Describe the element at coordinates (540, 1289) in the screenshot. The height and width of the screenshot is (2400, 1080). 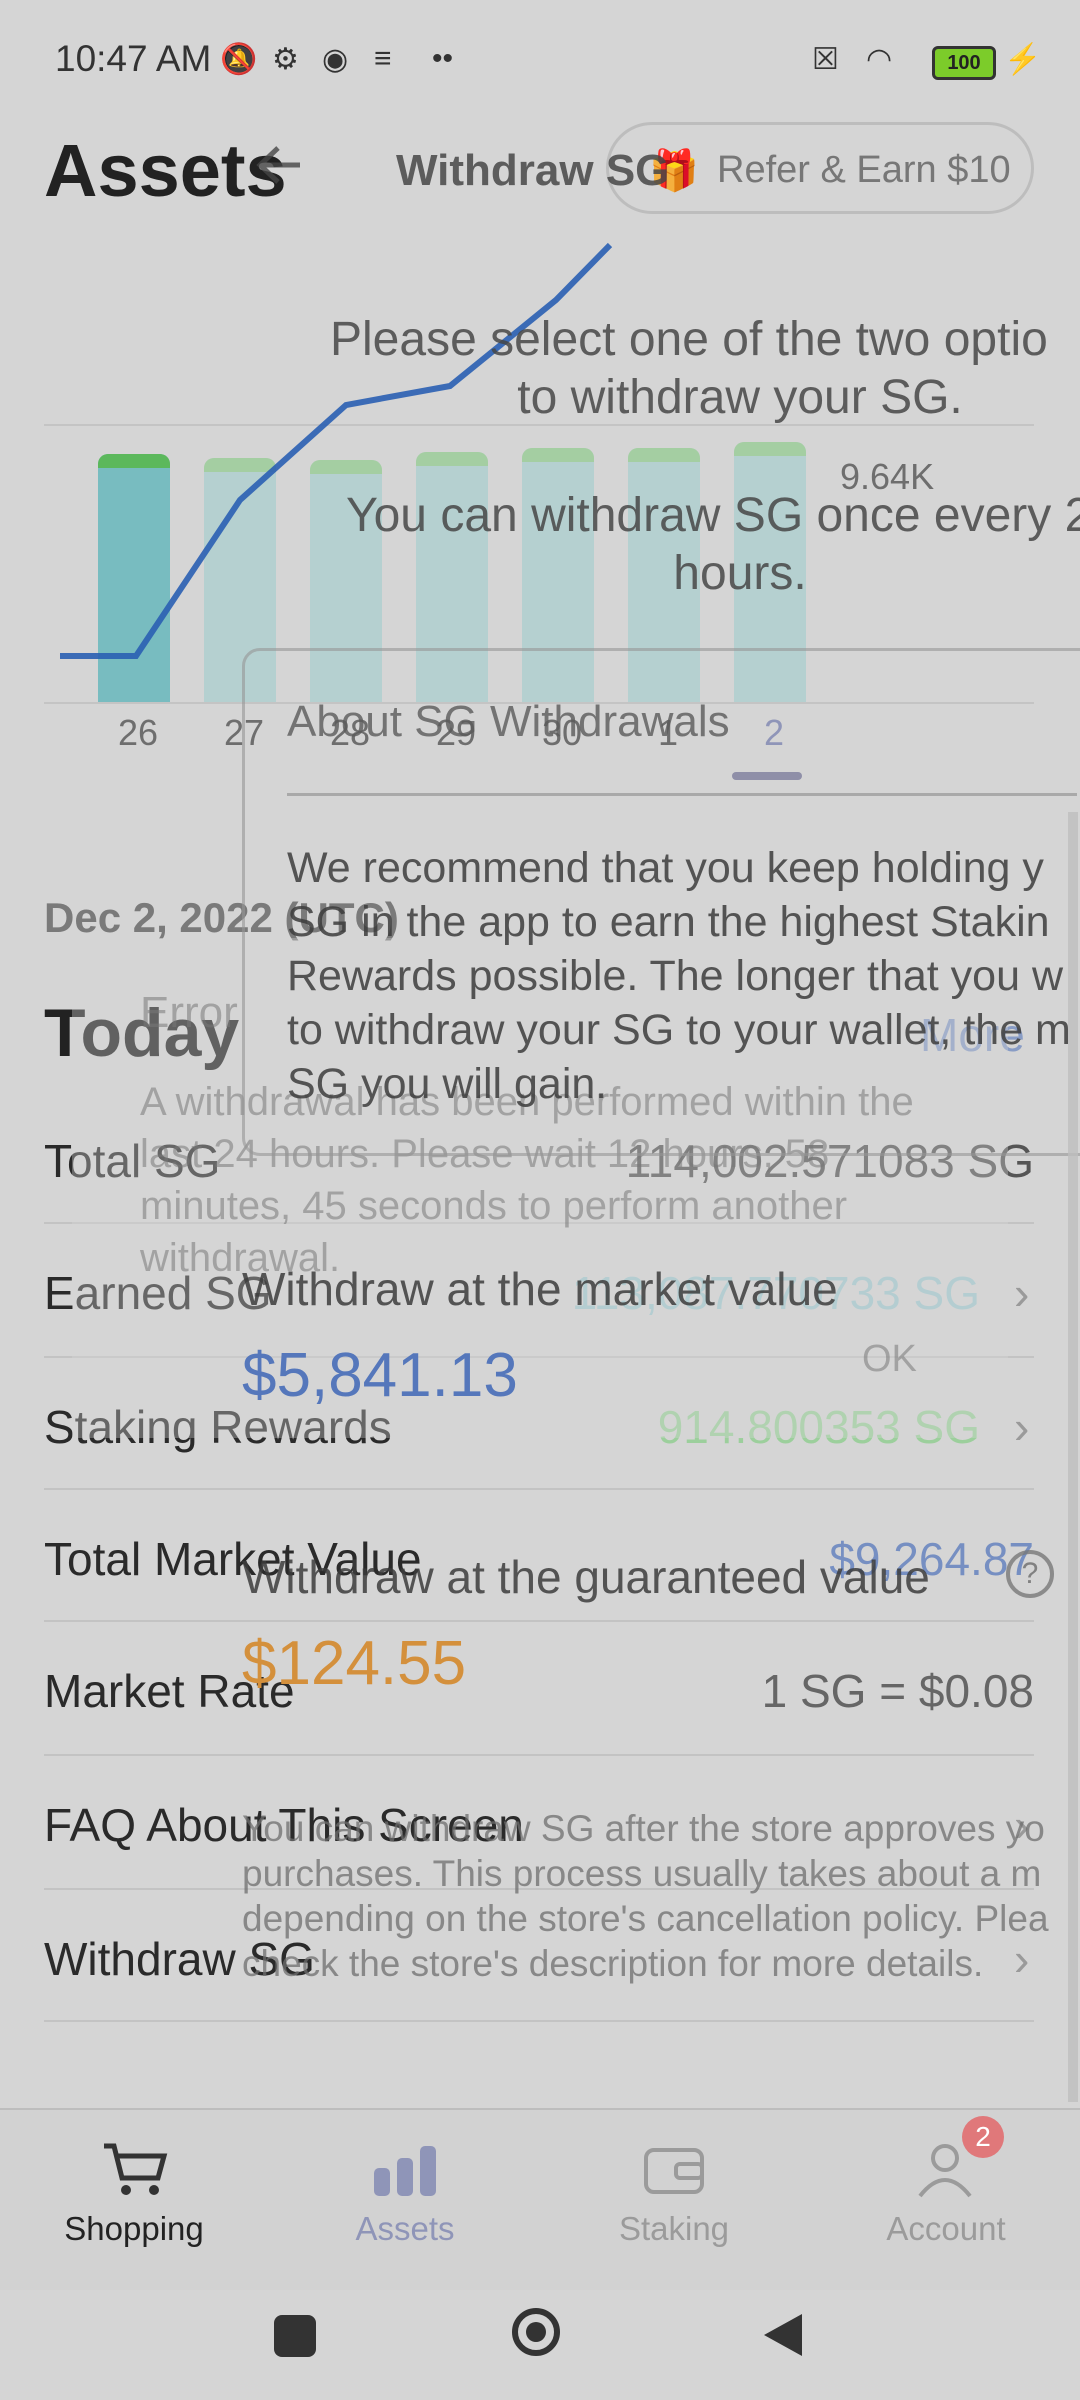
I see `market-option-label: Withdraw at the market value` at that location.